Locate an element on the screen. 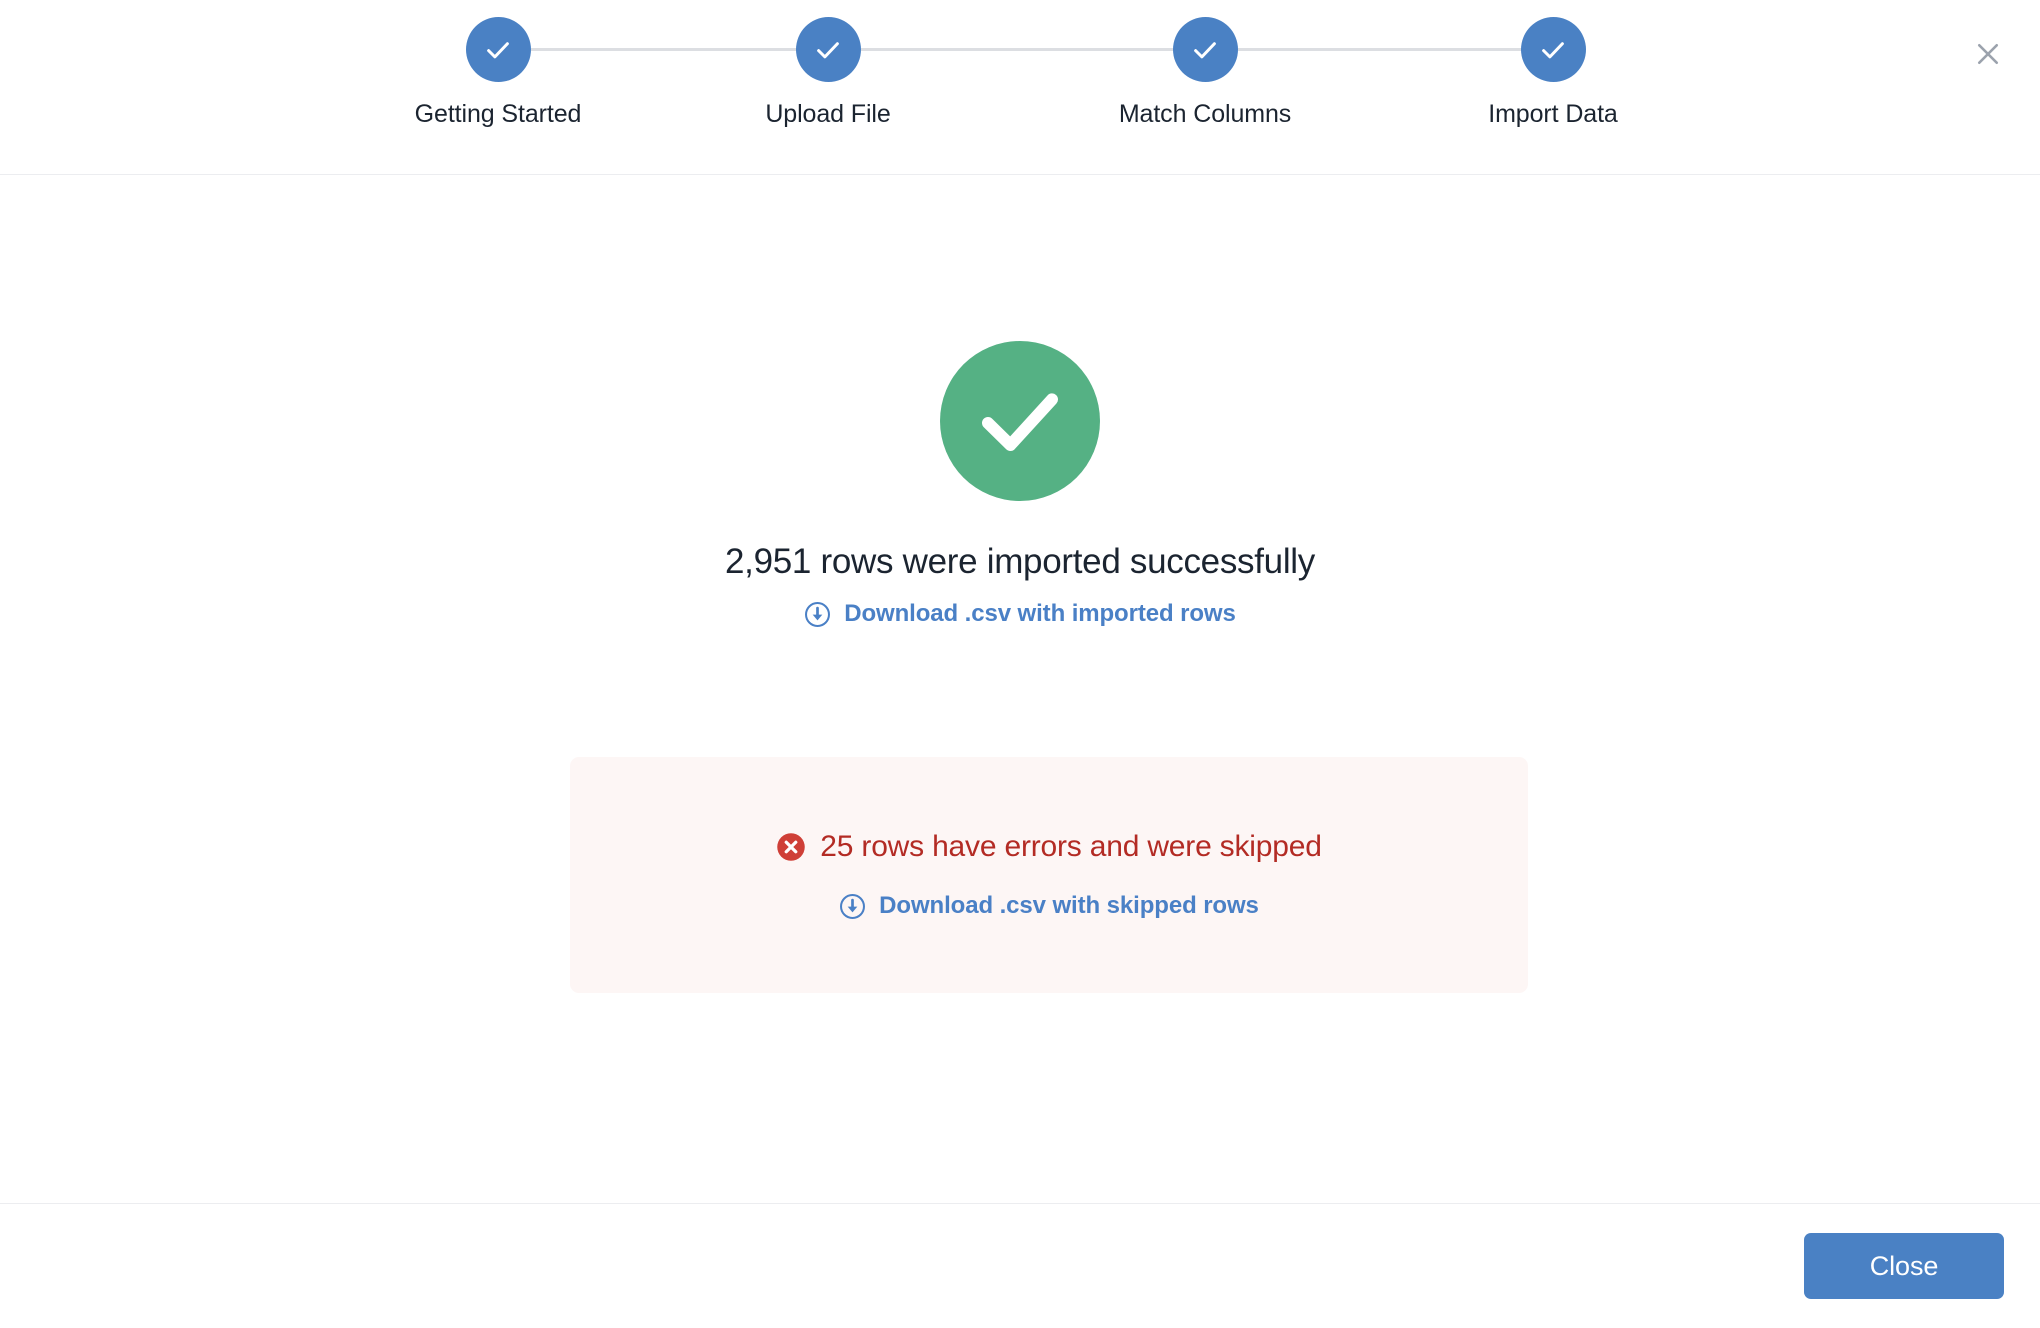  step-match-columns-circle is located at coordinates (1205, 49).